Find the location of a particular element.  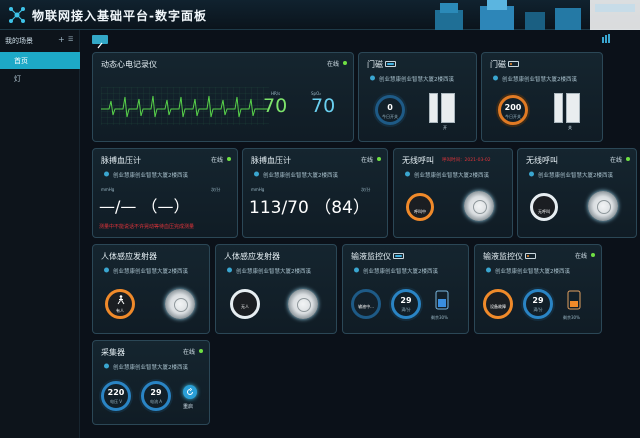

layout-grid-icon is located at coordinates (606, 38).